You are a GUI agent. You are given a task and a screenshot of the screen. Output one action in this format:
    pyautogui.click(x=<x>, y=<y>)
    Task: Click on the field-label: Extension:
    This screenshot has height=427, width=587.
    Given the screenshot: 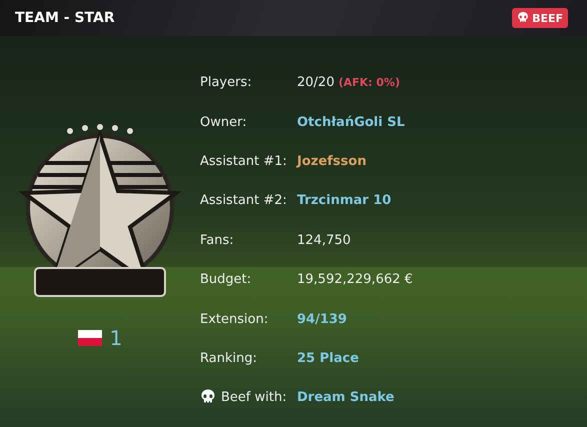 What is the action you would take?
    pyautogui.click(x=234, y=319)
    